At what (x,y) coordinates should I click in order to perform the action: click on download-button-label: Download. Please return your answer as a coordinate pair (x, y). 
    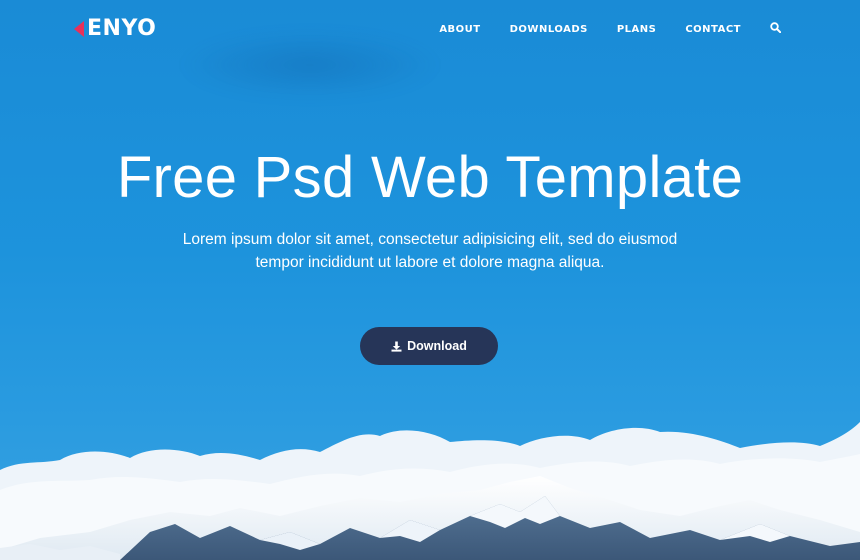
    Looking at the image, I should click on (437, 346).